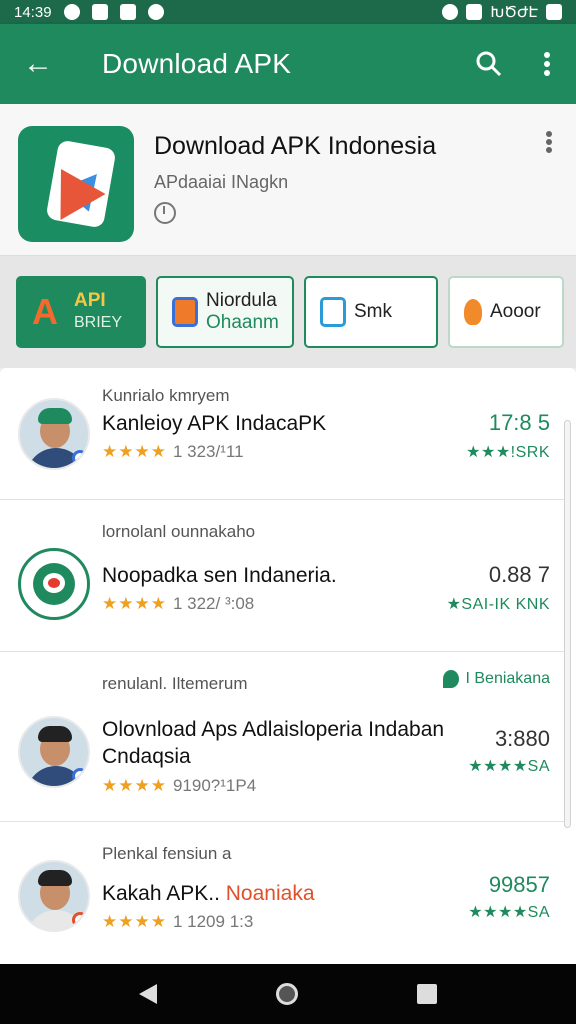 Image resolution: width=576 pixels, height=1024 pixels. What do you see at coordinates (45, 311) in the screenshot?
I see `a-logo-icon: A` at bounding box center [45, 311].